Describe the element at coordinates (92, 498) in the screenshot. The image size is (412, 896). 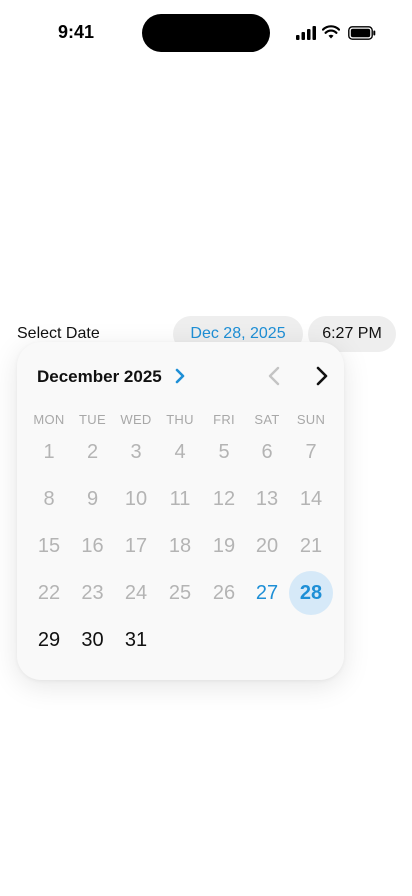
I see `calendar-day: 9` at that location.